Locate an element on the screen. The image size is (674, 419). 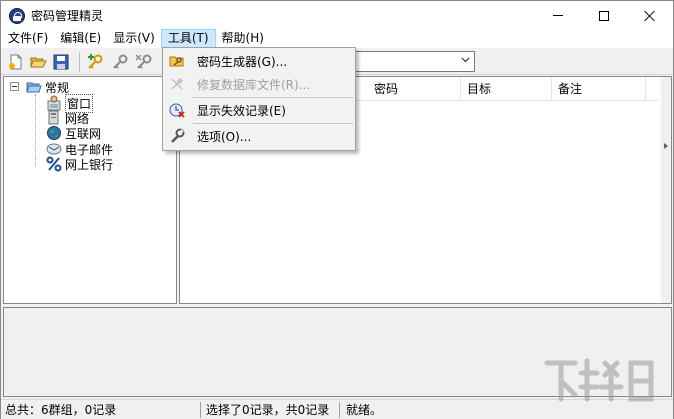
group-tree: 常规 窗口 网络 互联网 电子邮件 网上银行 is located at coordinates (90, 190).